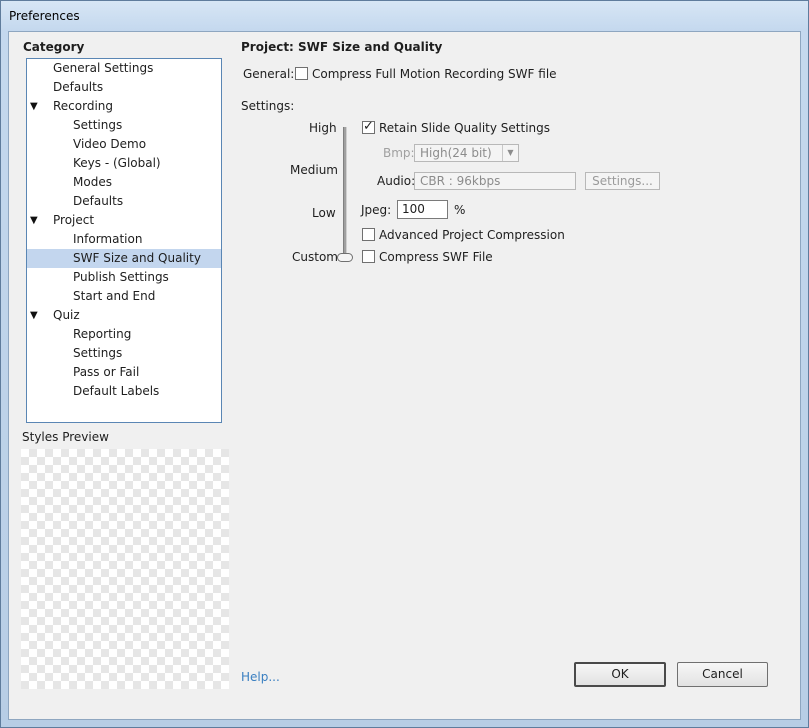 The image size is (809, 728). Describe the element at coordinates (110, 144) in the screenshot. I see `tree-item-label: Video Demo` at that location.